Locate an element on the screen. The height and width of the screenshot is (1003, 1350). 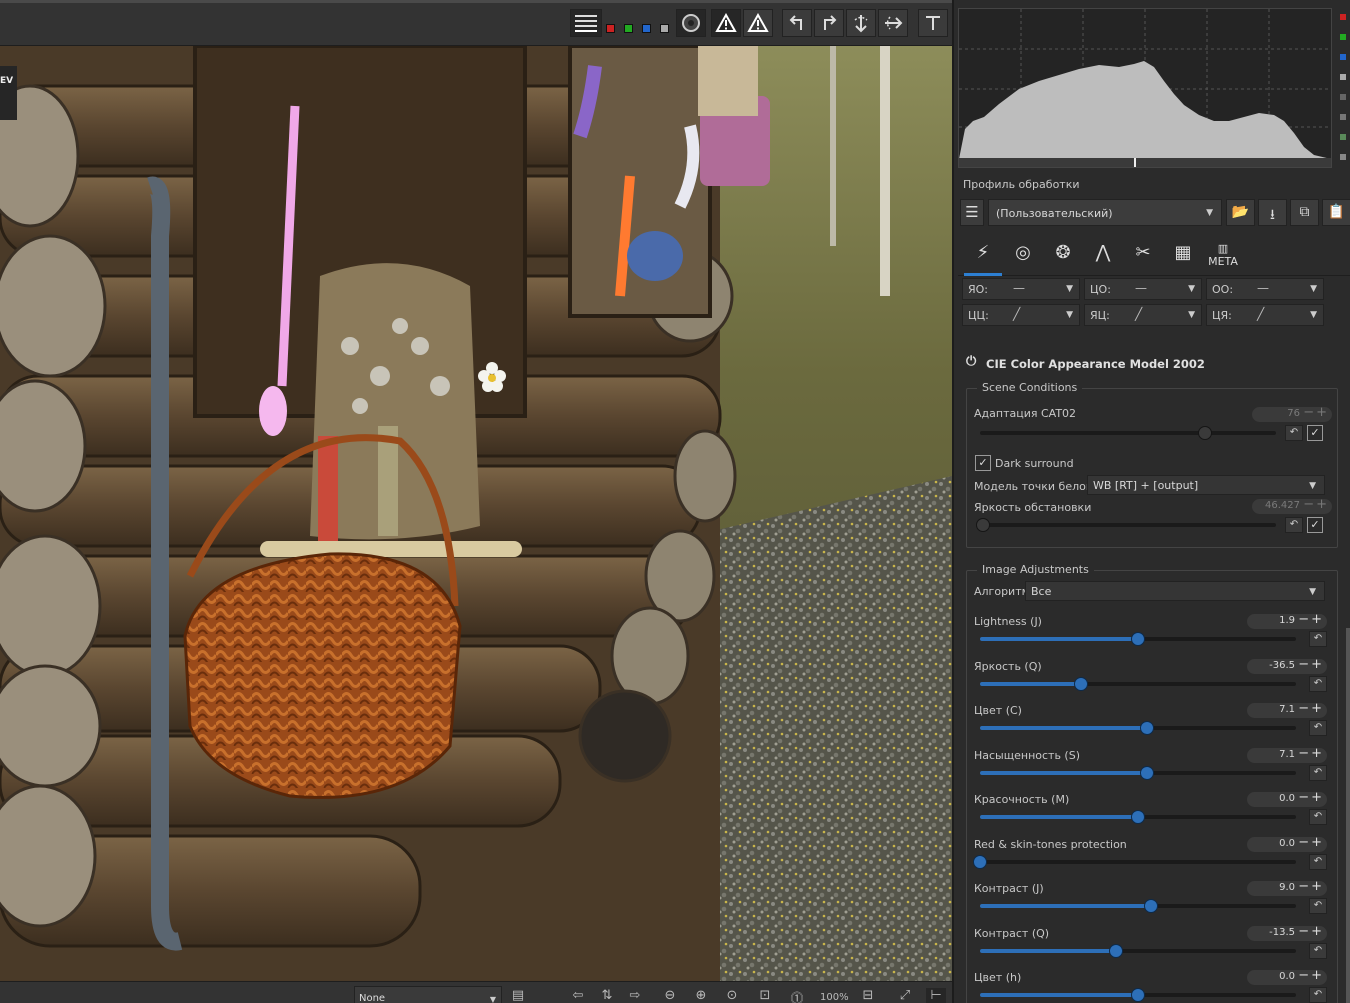
panel-toggle-icon: ⊢ is located at coordinates (936, 995).